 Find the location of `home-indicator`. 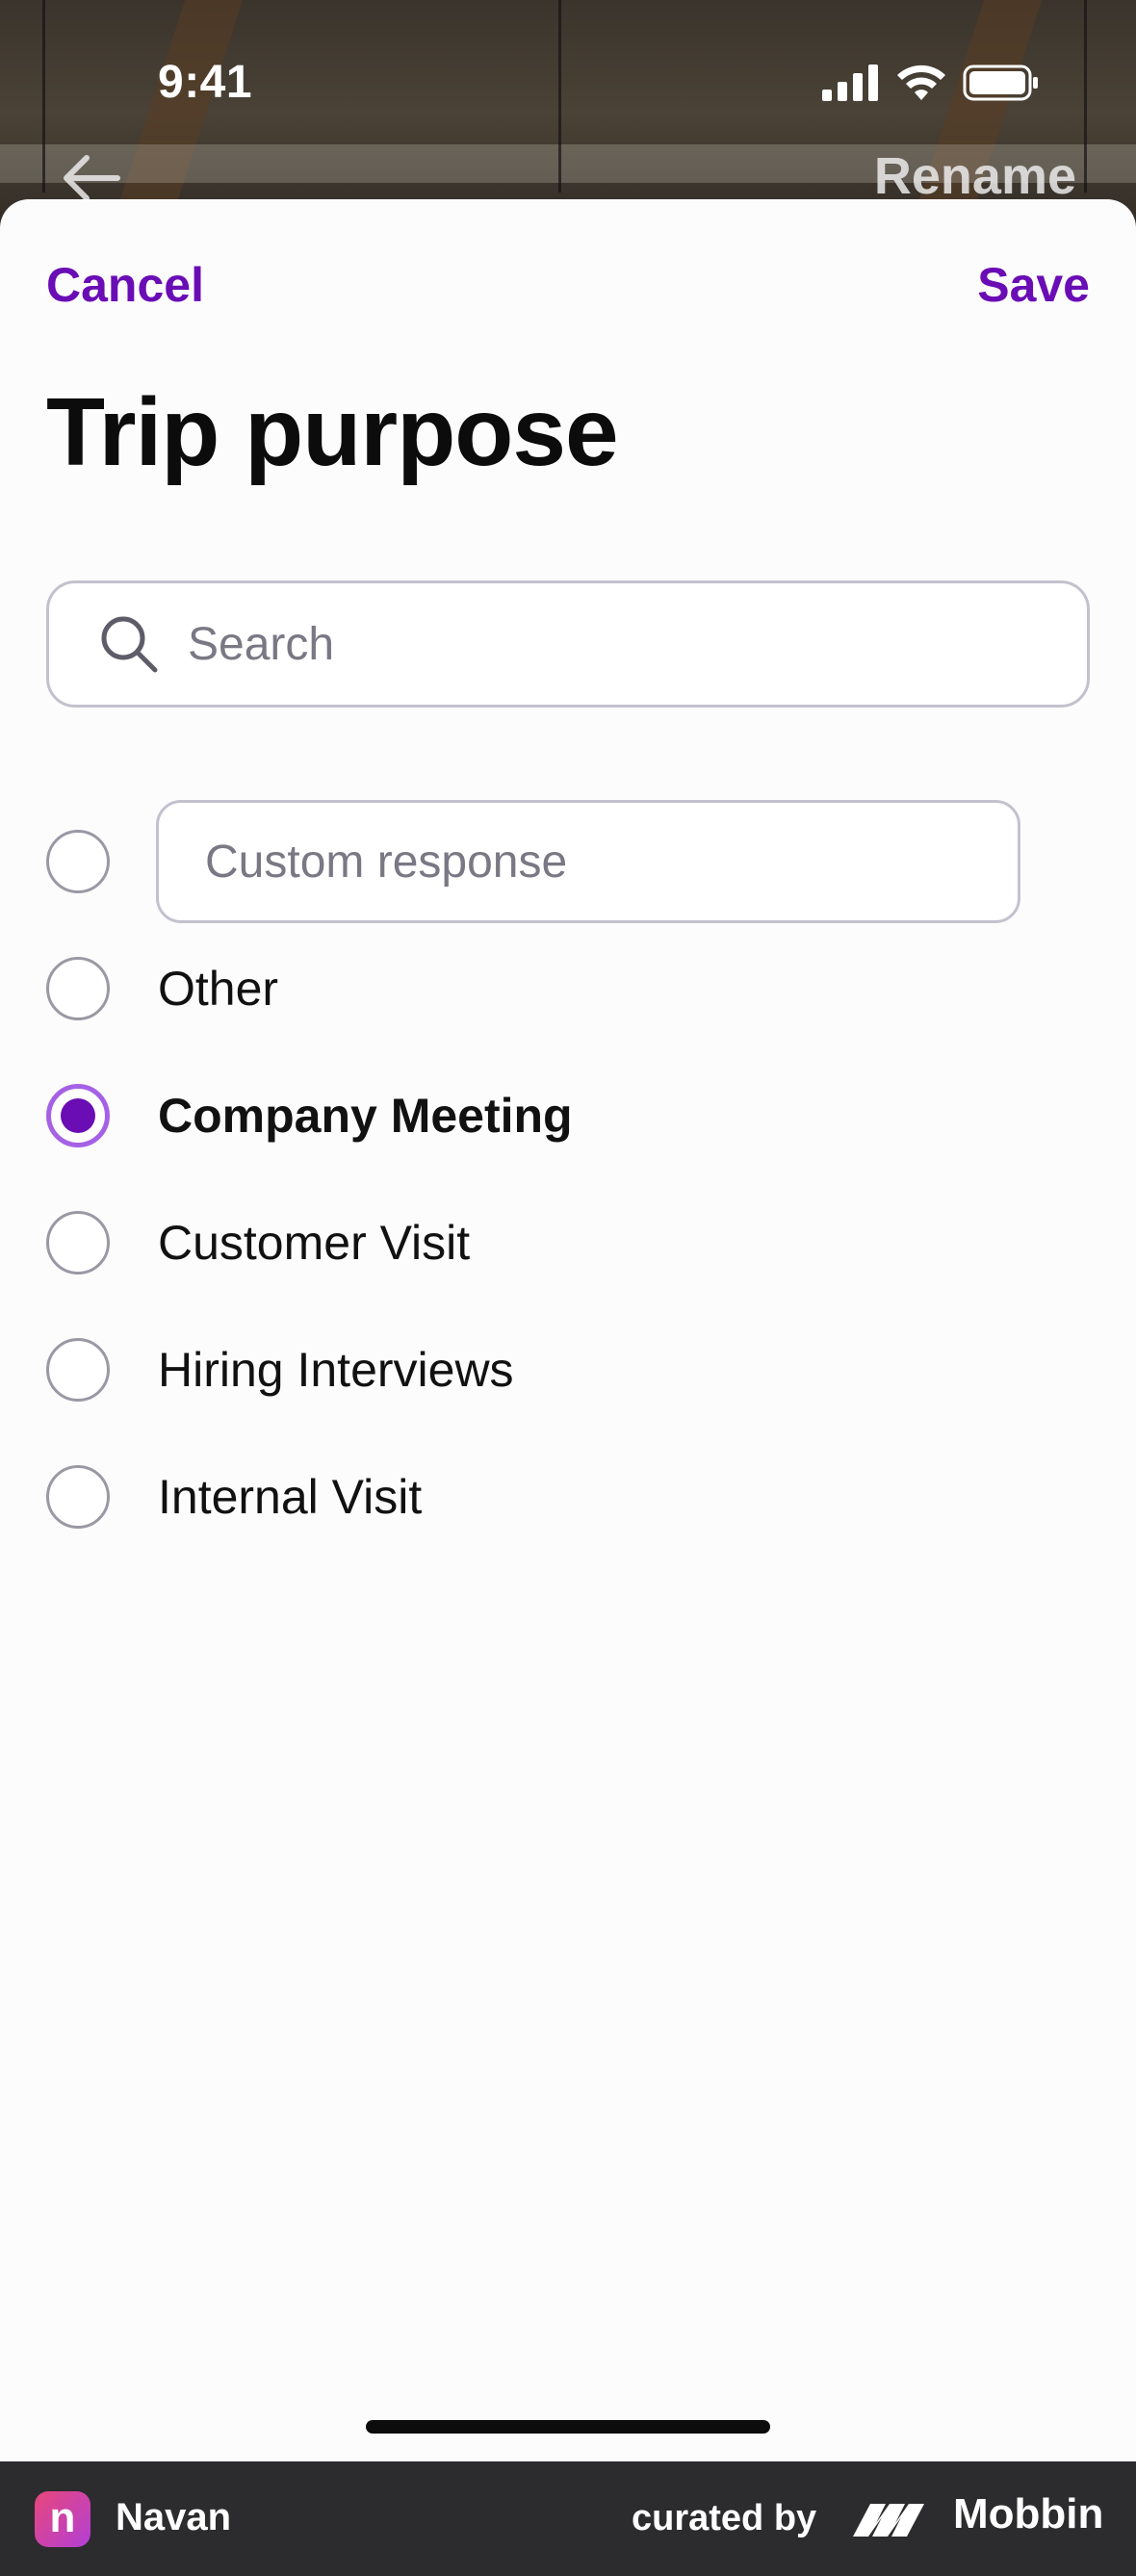

home-indicator is located at coordinates (568, 2427).